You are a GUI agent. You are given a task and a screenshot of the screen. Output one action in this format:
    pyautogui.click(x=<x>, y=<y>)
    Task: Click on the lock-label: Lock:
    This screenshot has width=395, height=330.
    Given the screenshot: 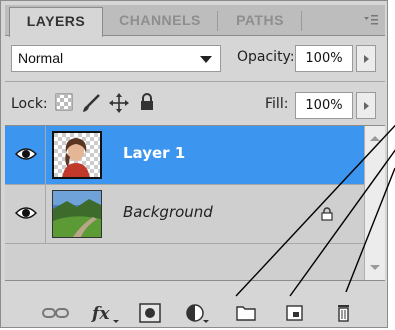 What is the action you would take?
    pyautogui.click(x=29, y=104)
    